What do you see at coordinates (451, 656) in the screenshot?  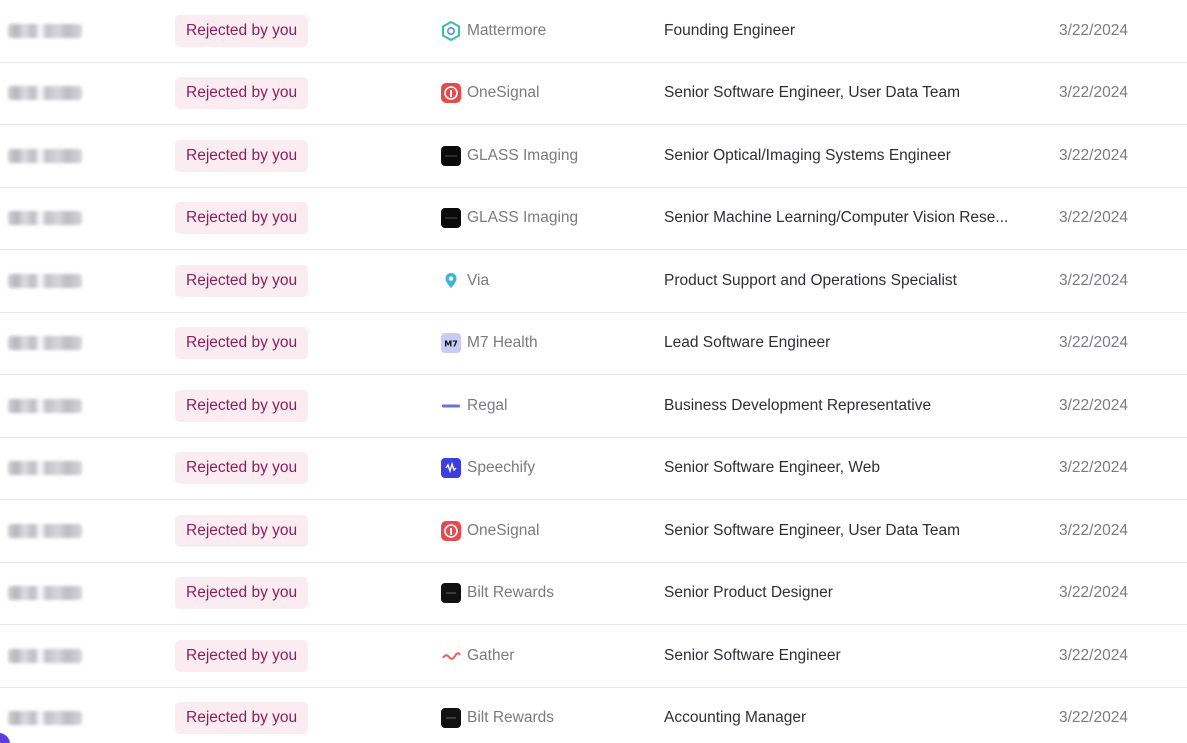 I see `gather-logo-icon` at bounding box center [451, 656].